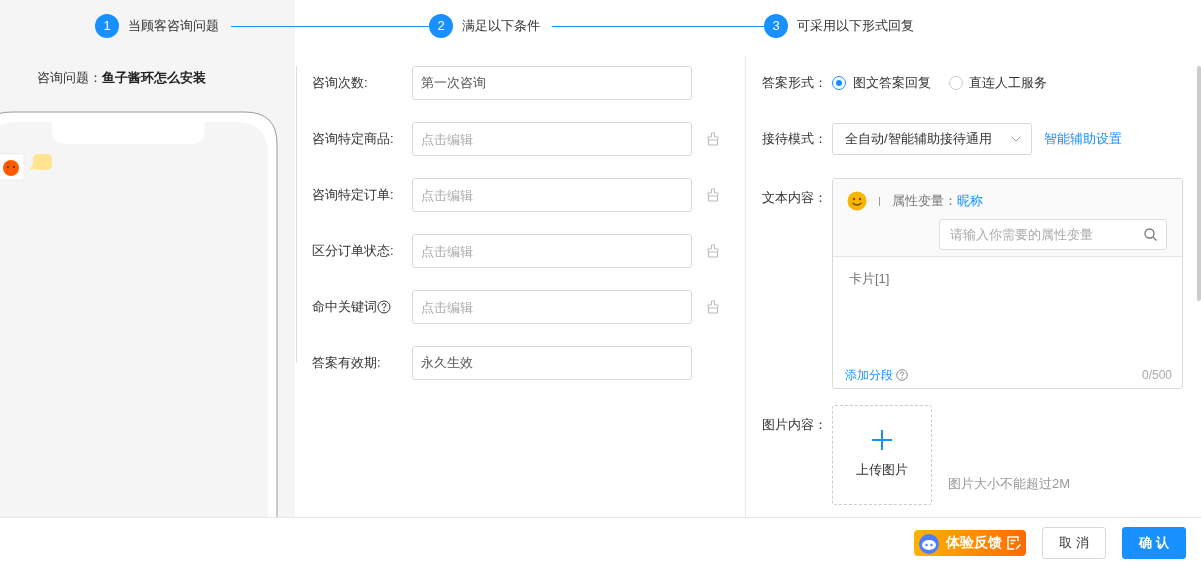  What do you see at coordinates (855, 26) in the screenshot?
I see `step-label: 可采用以下形式回复` at bounding box center [855, 26].